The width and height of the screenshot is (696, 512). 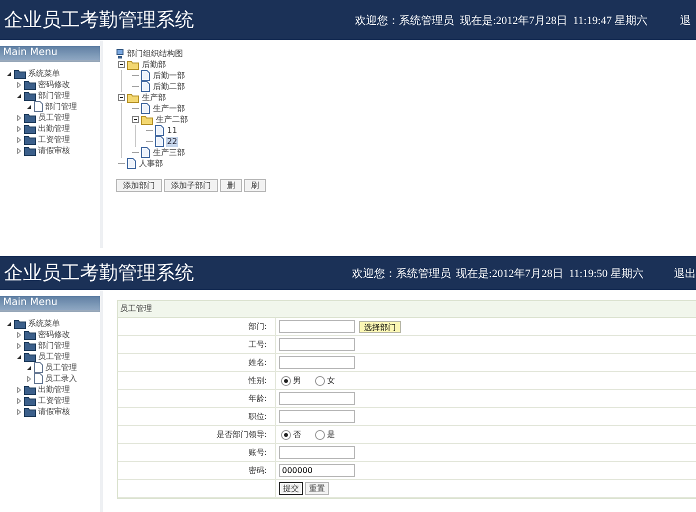 I want to click on field-label: 姓名:, so click(x=257, y=362).